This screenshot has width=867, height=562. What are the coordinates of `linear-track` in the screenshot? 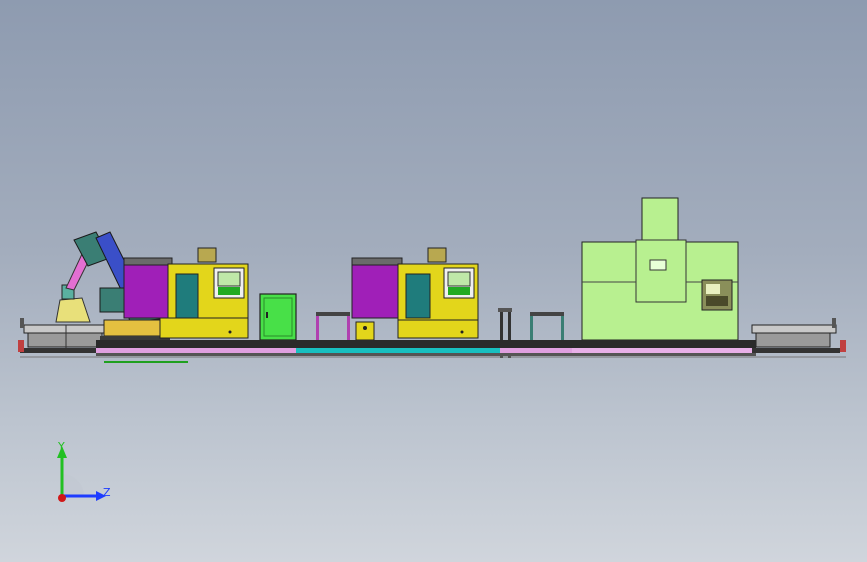 It's located at (433, 349).